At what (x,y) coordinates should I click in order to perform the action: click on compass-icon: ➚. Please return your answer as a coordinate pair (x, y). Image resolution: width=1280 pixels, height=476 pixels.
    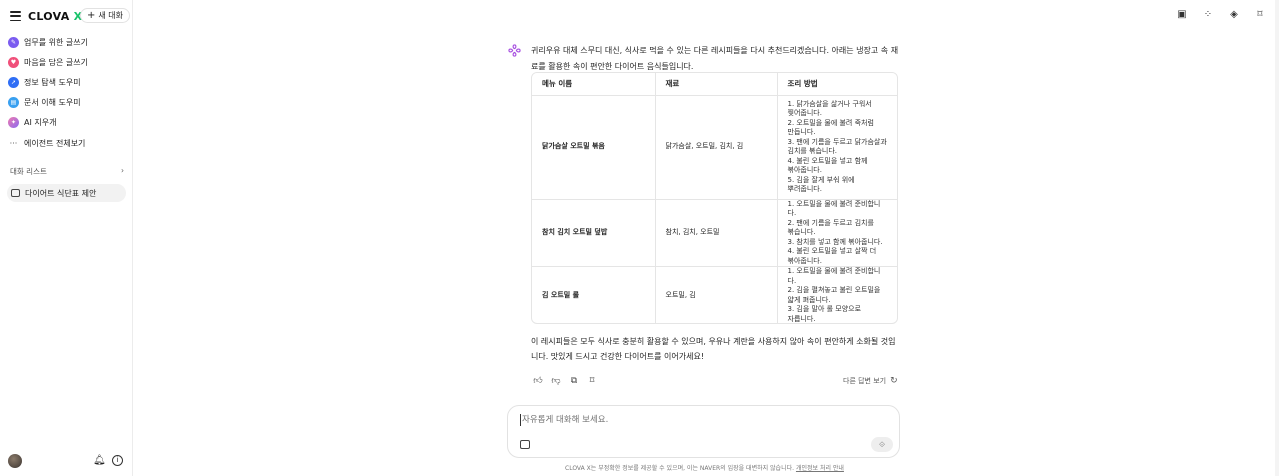
    Looking at the image, I should click on (13, 82).